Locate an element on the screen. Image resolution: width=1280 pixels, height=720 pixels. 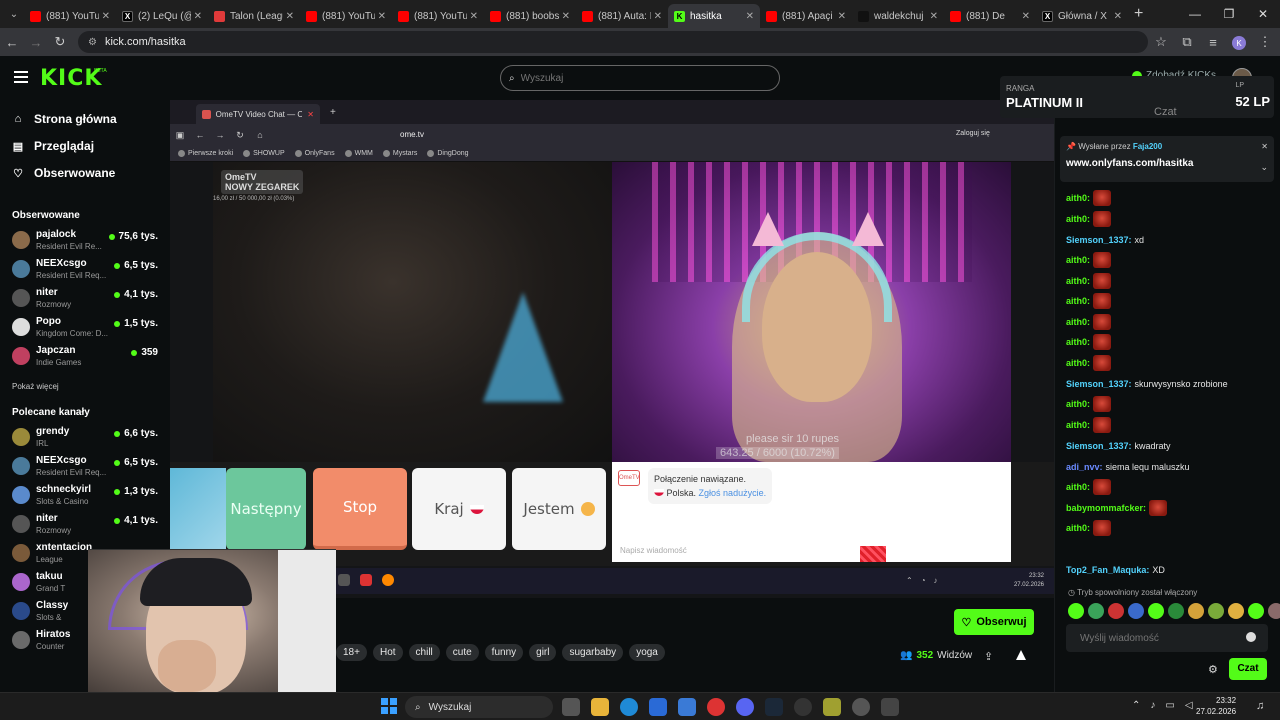
nav-home: ⌂ Strona główna is located at coordinates (64, 119).